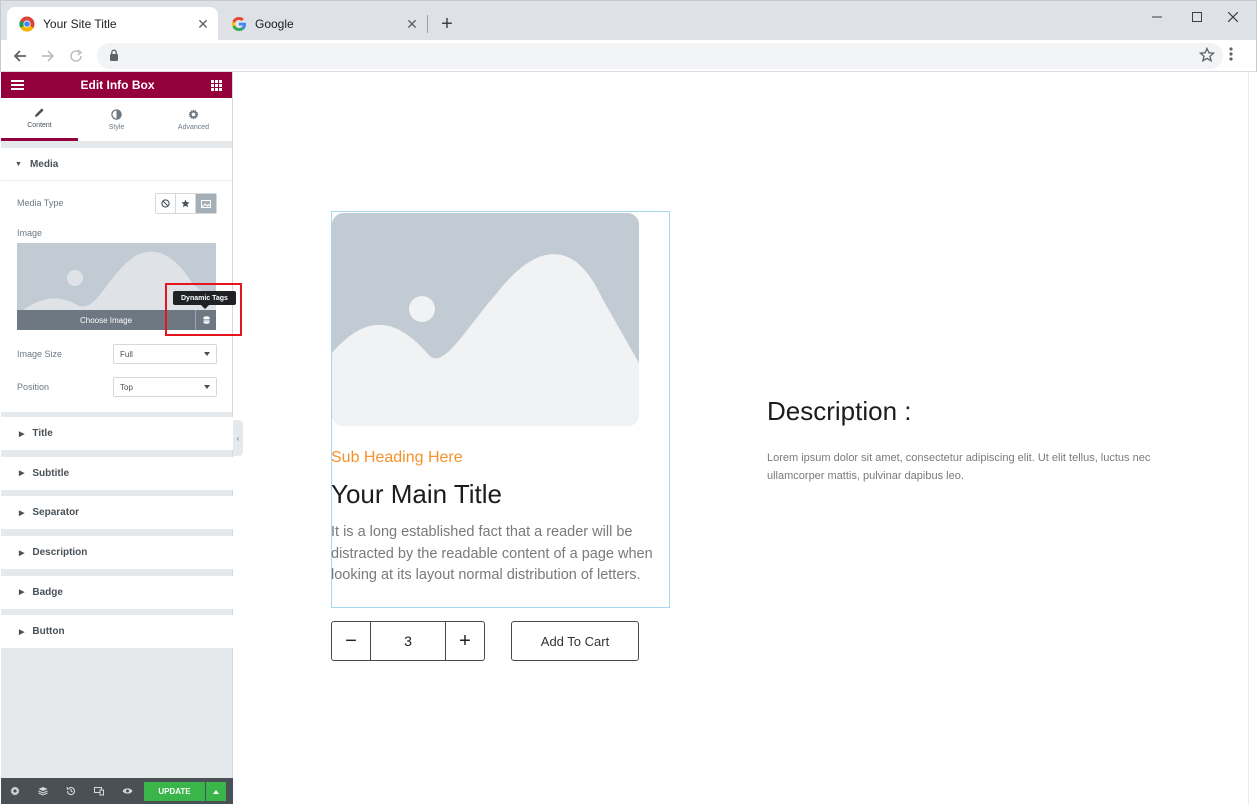  Describe the element at coordinates (48, 56) in the screenshot. I see `forward-icon` at that location.